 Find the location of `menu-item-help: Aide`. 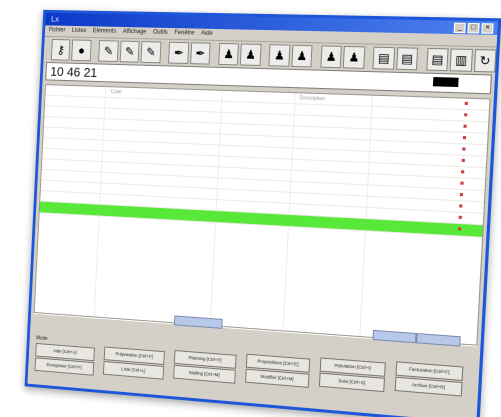

menu-item-help: Aide is located at coordinates (207, 34).